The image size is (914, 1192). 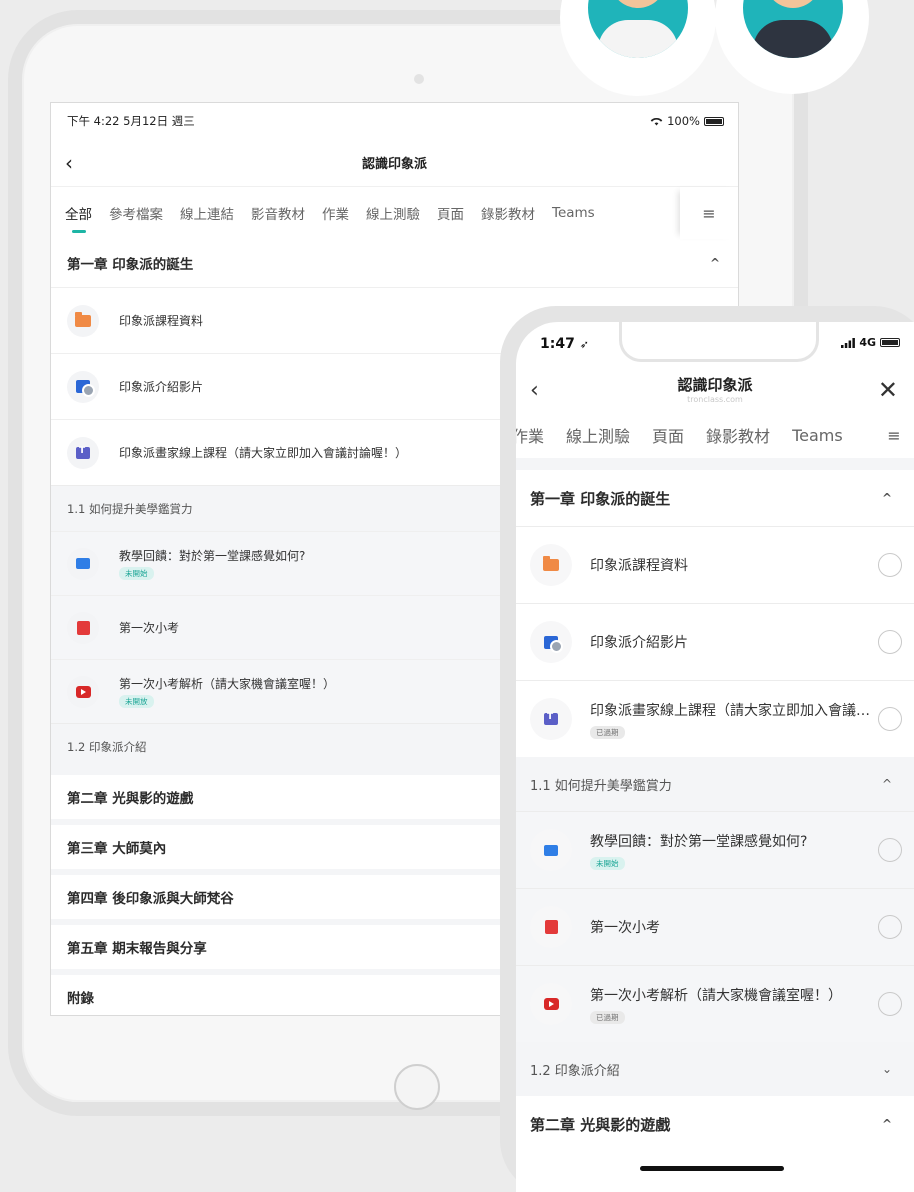 I want to click on list-item: 第一次小考解析（請大家機會議室喔！） 已過期, so click(x=715, y=1003).